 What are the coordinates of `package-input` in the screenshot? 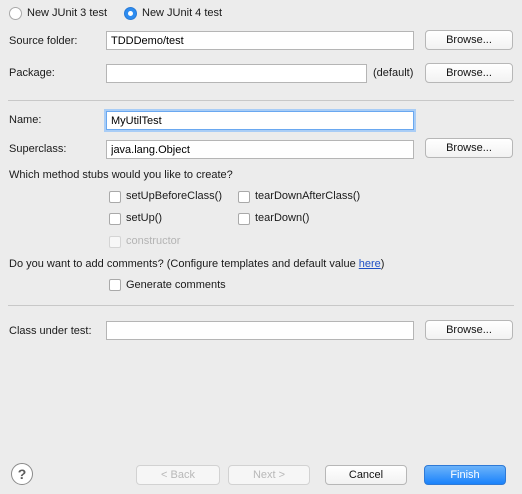 It's located at (236, 73).